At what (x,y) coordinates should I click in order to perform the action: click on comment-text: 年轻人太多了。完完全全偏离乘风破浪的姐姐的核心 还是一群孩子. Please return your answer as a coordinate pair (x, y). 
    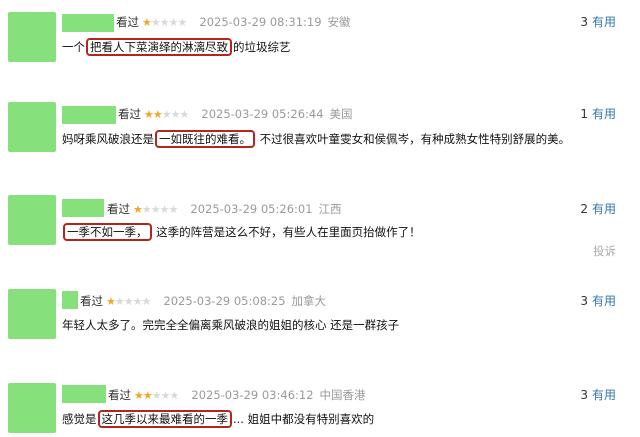
    Looking at the image, I should click on (230, 325).